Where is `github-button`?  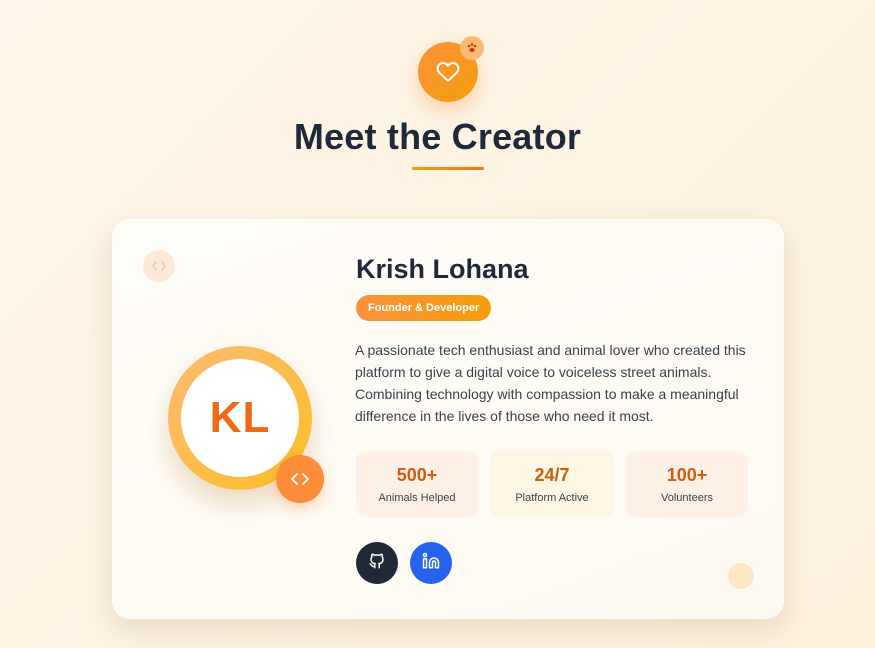 github-button is located at coordinates (377, 563).